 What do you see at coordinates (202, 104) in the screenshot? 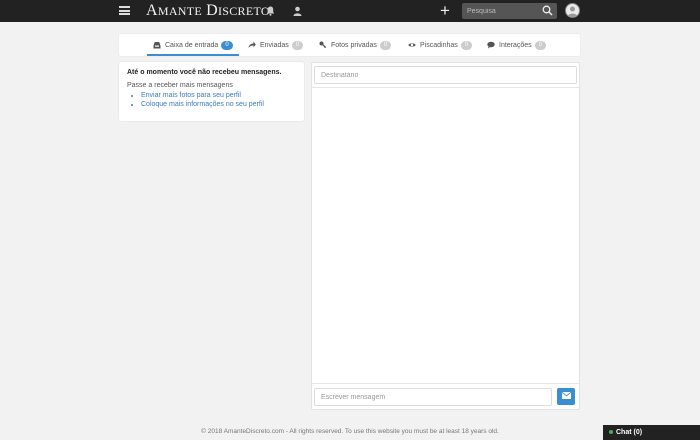
I see `complete-profile-link: Coloque mais informações no seu perfil` at bounding box center [202, 104].